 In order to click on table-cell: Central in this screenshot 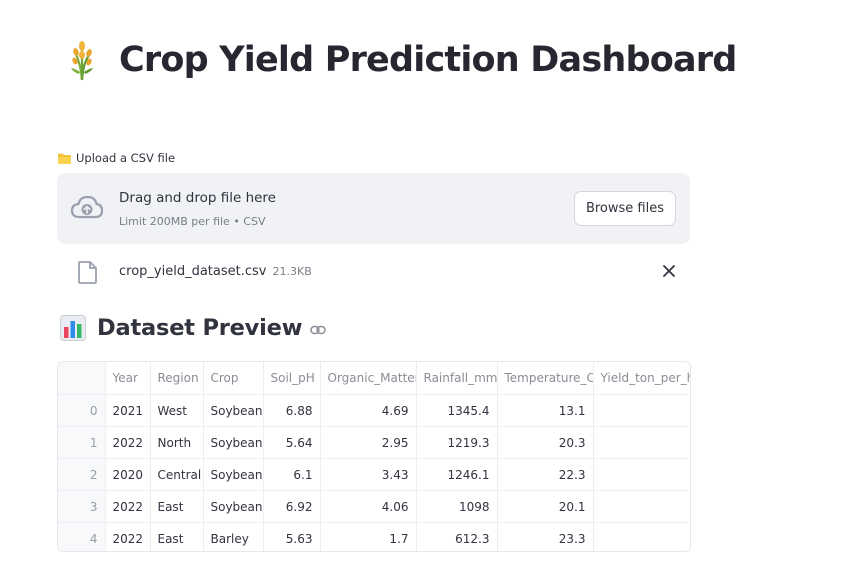, I will do `click(177, 474)`.